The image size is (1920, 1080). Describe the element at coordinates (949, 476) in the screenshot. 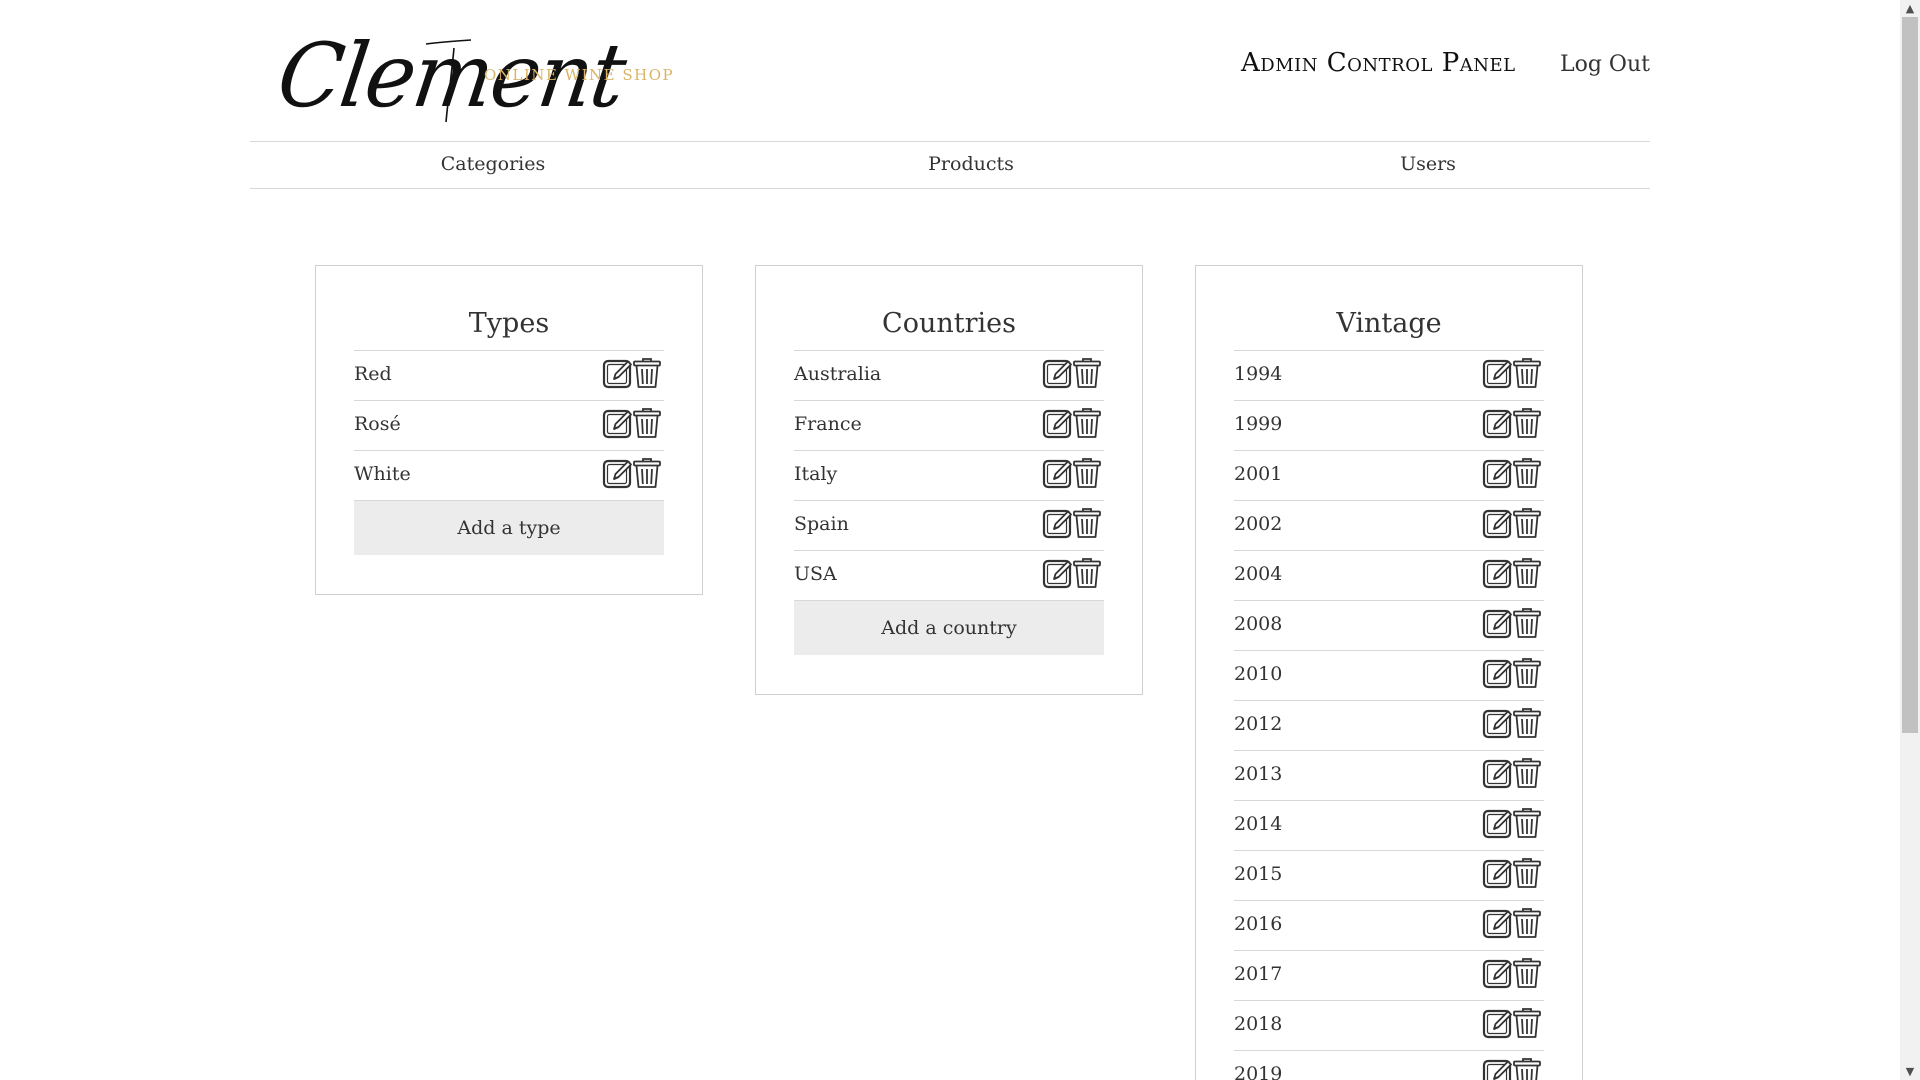

I see `country-row: Italy` at that location.